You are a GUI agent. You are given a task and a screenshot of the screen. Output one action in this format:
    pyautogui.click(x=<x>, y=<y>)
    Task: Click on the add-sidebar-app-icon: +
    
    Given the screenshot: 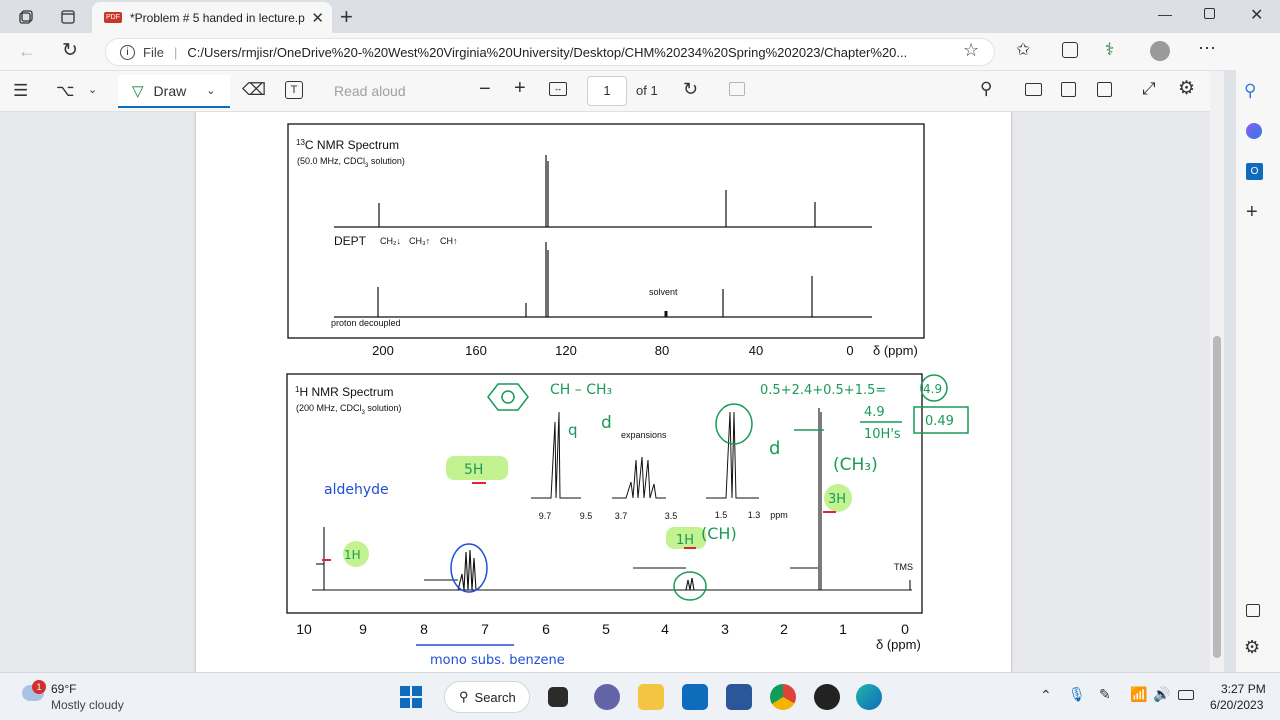 What is the action you would take?
    pyautogui.click(x=1252, y=212)
    